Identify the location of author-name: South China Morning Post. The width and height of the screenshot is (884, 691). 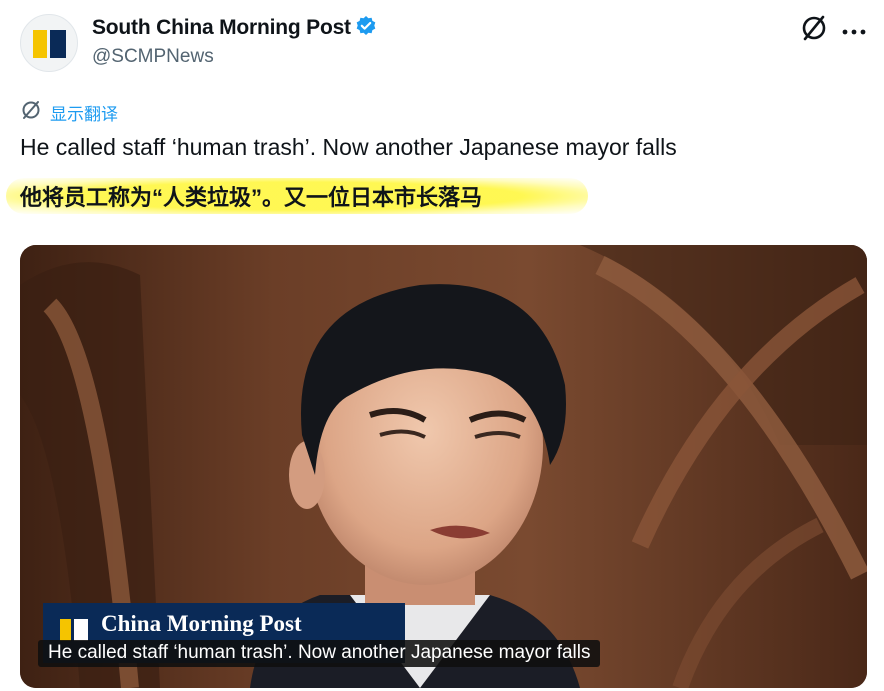
(234, 29).